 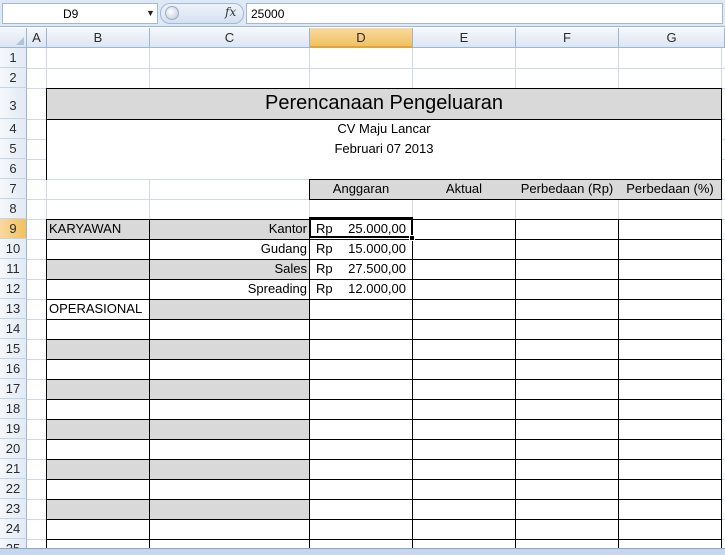 I want to click on resize-grip-icon, so click(x=172, y=13).